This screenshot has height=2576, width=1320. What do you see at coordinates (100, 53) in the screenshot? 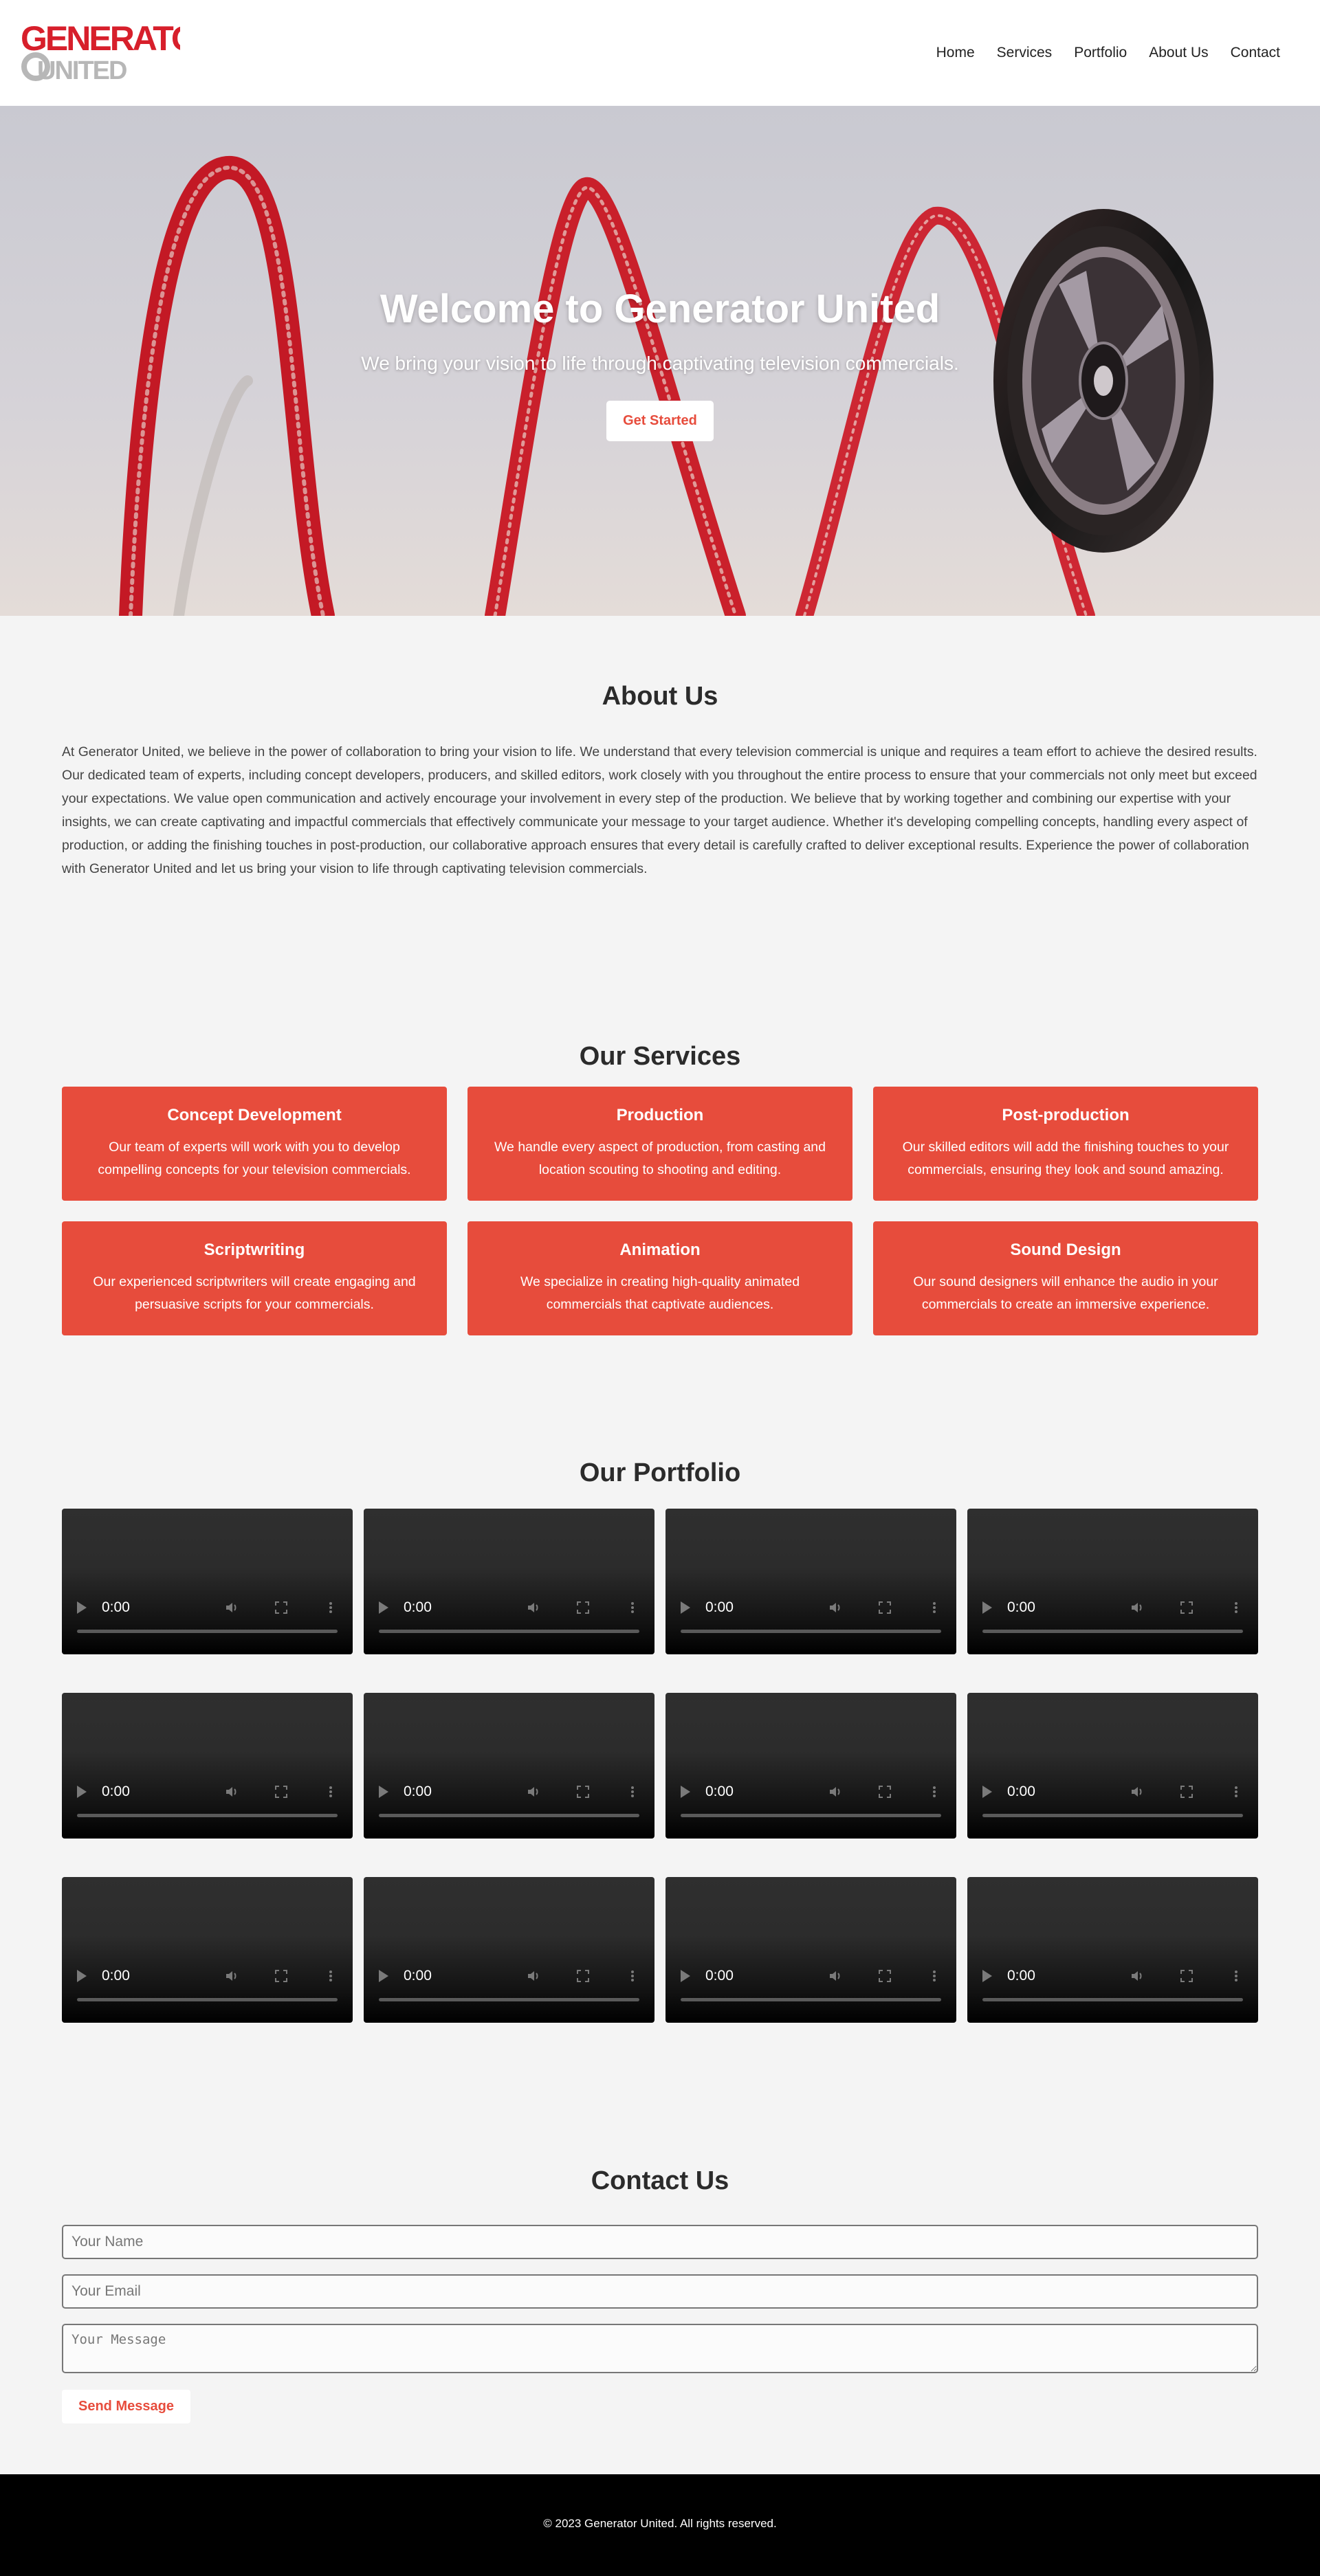
I see `logo: GENERATOR UNITED` at bounding box center [100, 53].